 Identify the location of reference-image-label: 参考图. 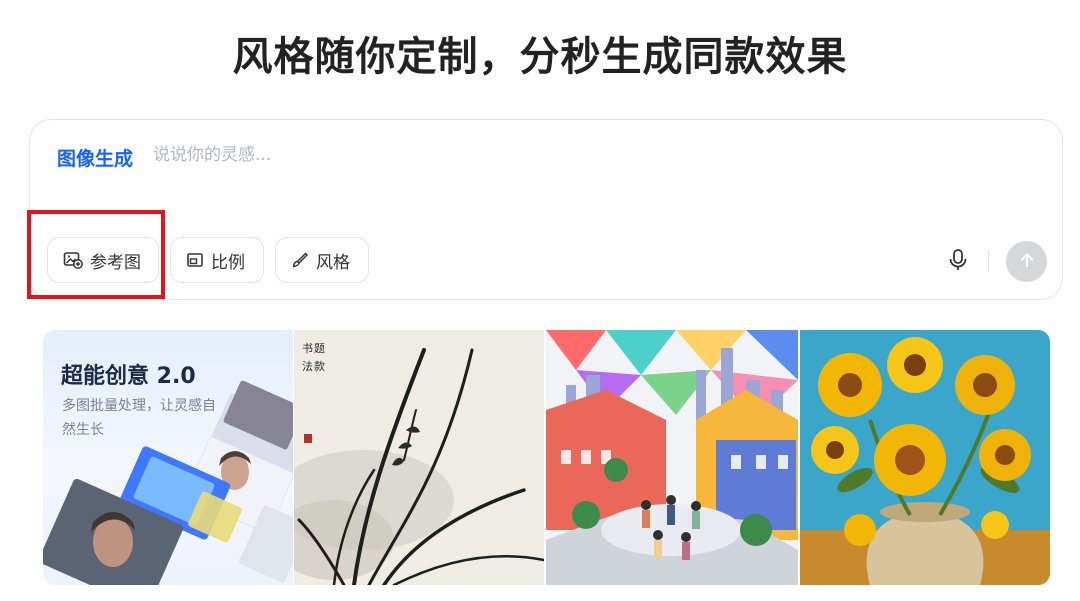
(115, 262).